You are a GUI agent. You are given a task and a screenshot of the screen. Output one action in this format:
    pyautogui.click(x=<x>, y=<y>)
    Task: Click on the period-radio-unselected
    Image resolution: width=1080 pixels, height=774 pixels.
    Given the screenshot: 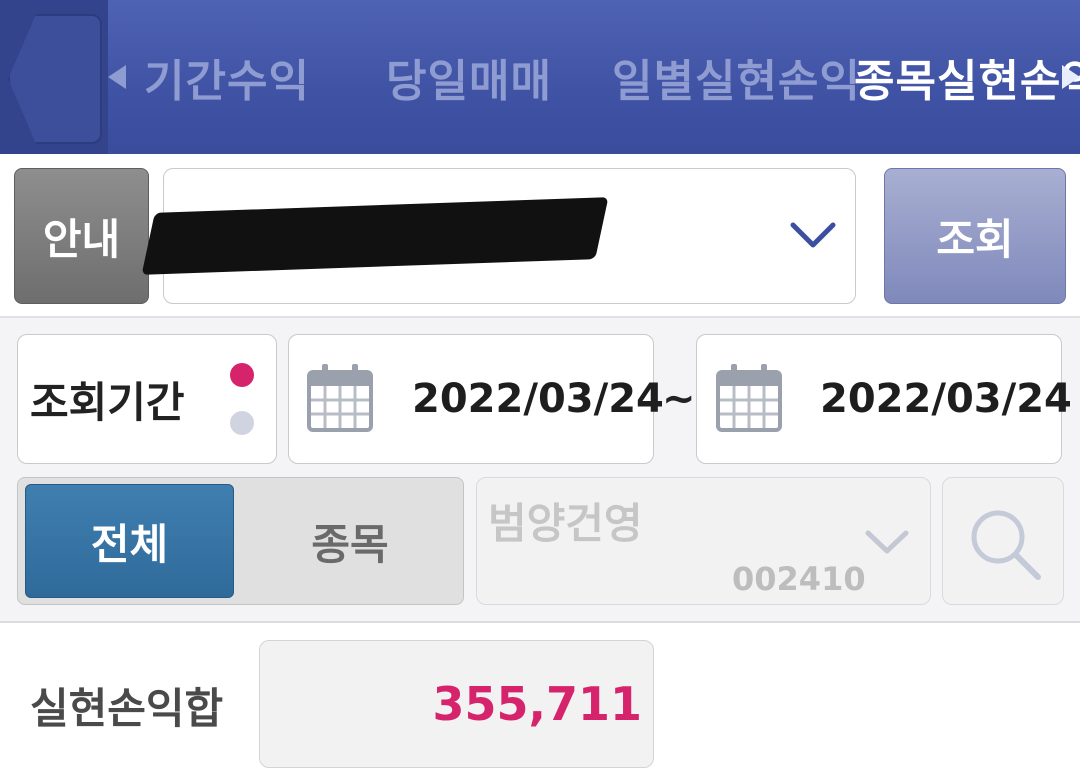 What is the action you would take?
    pyautogui.click(x=242, y=423)
    